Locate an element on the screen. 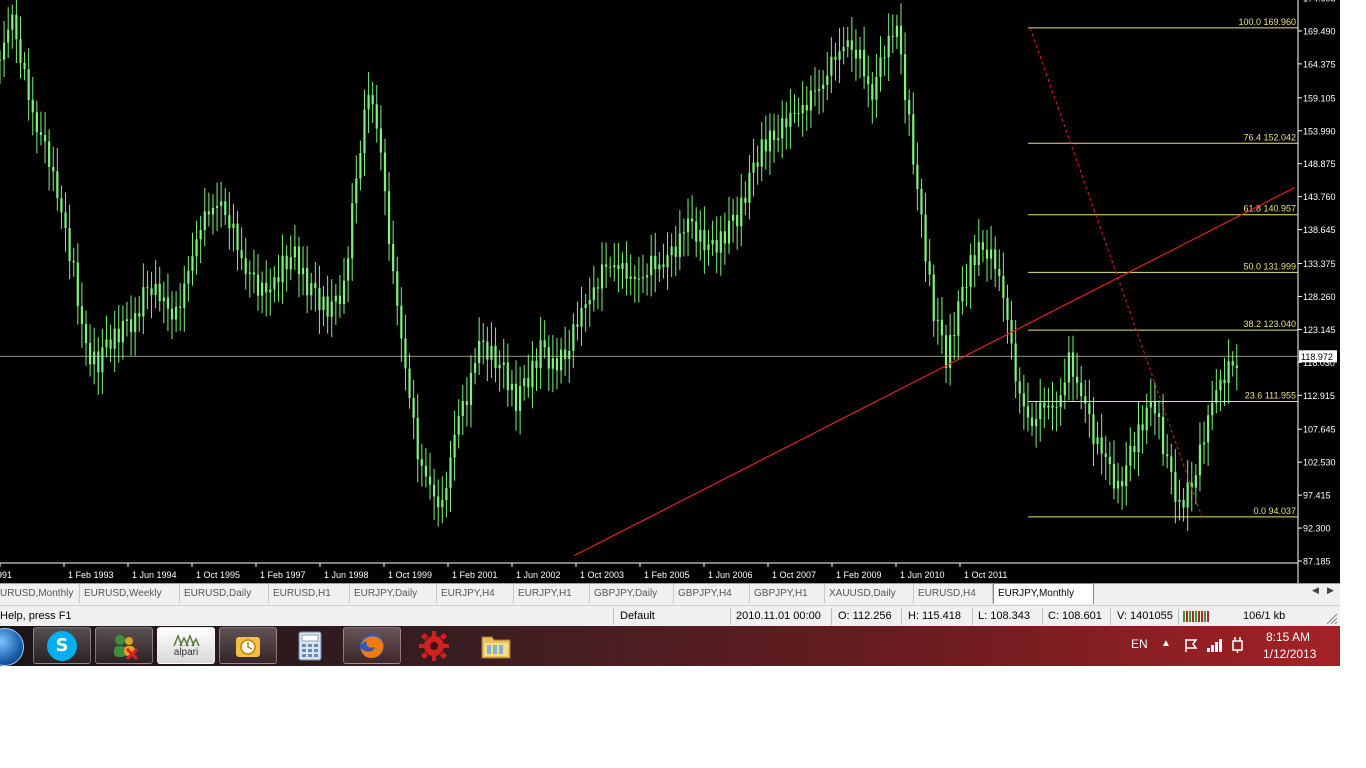  alpari-icon: alpari is located at coordinates (186, 645).